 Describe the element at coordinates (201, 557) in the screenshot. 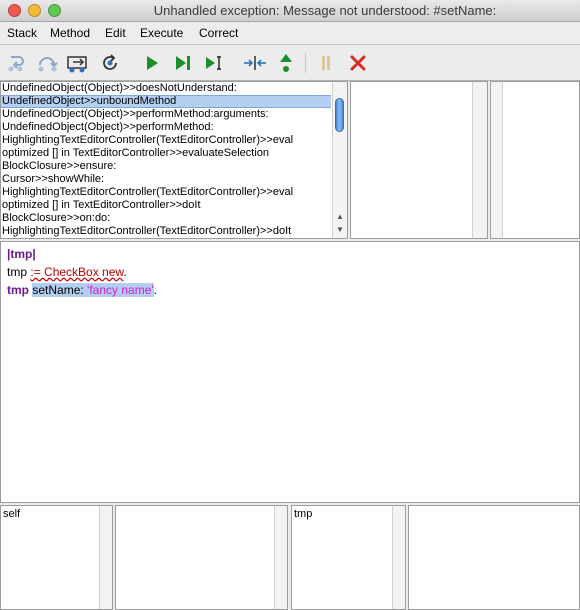

I see `receiver-value-pane` at that location.